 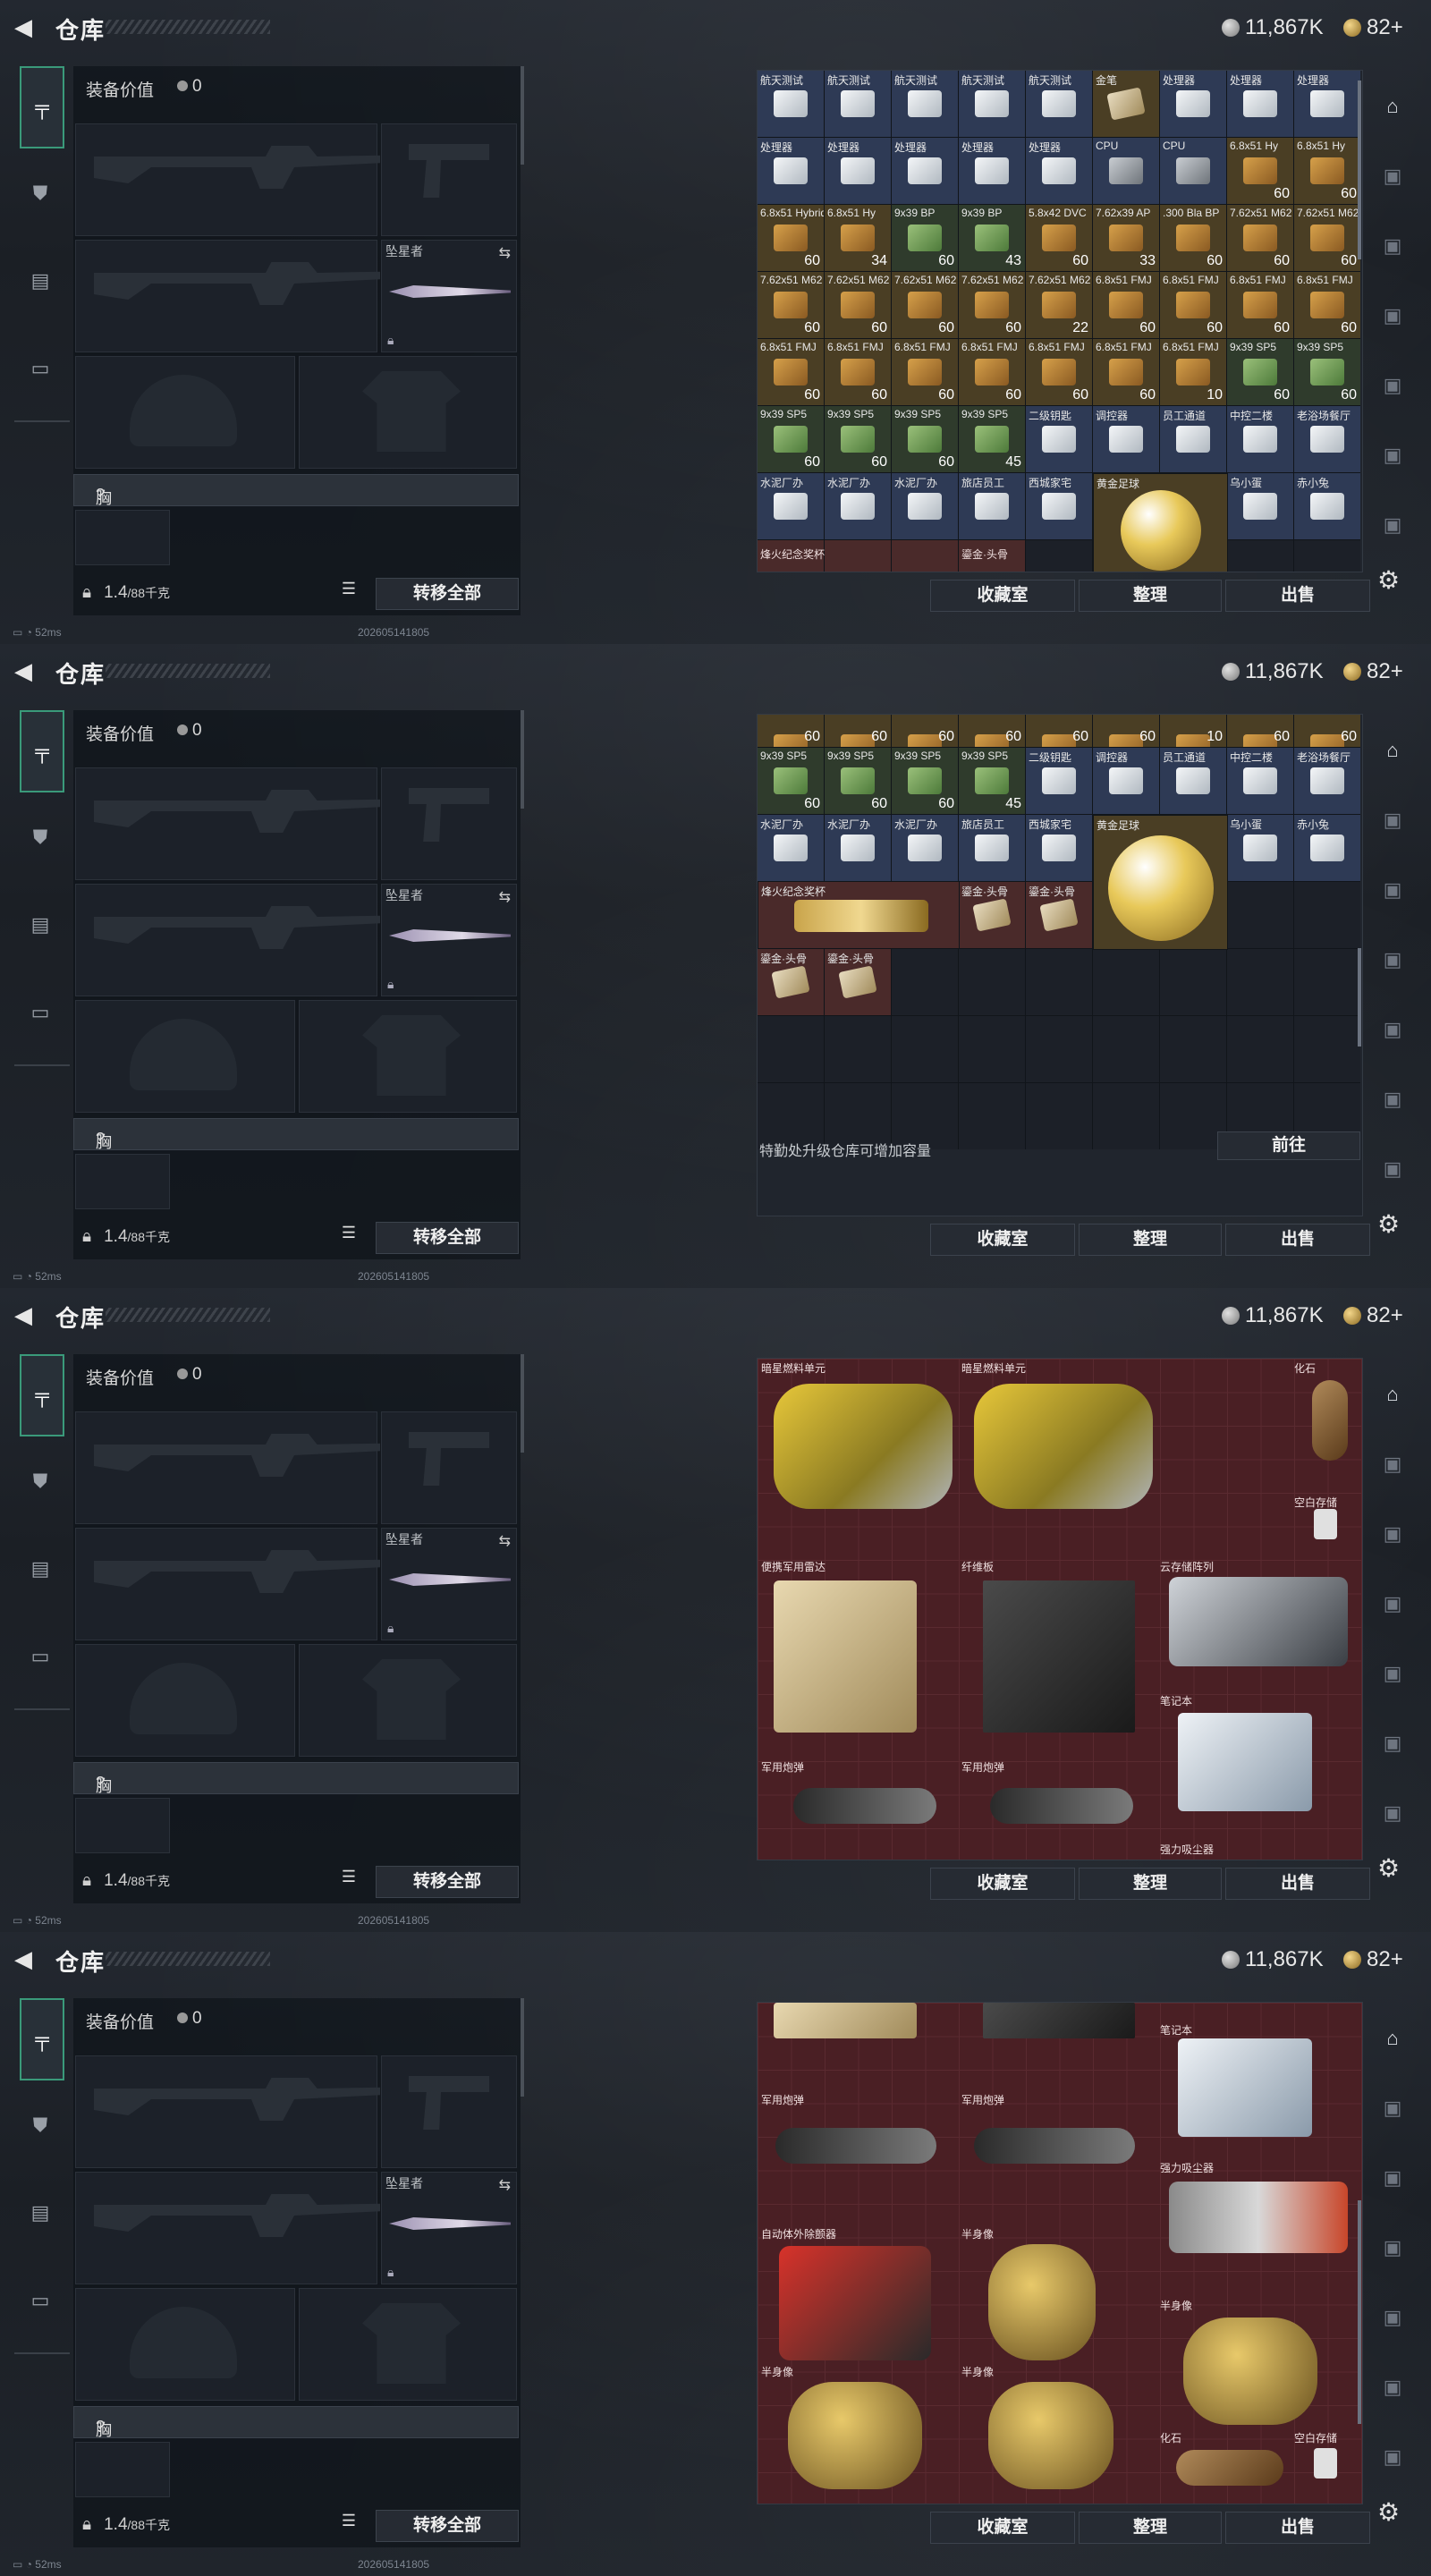 I want to click on stash-item: 旅店员工, so click(x=992, y=848).